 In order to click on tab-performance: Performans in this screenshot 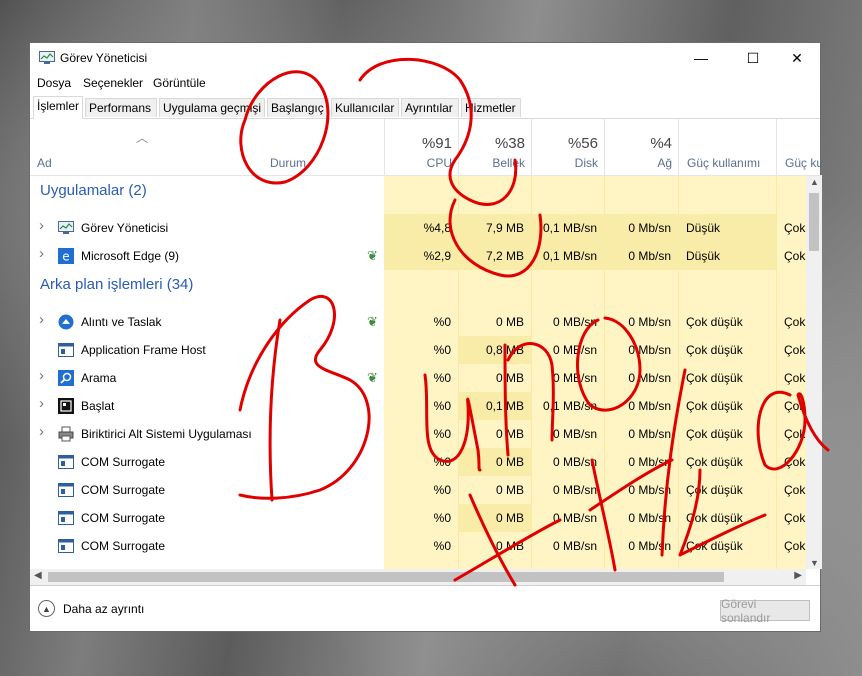, I will do `click(121, 107)`.